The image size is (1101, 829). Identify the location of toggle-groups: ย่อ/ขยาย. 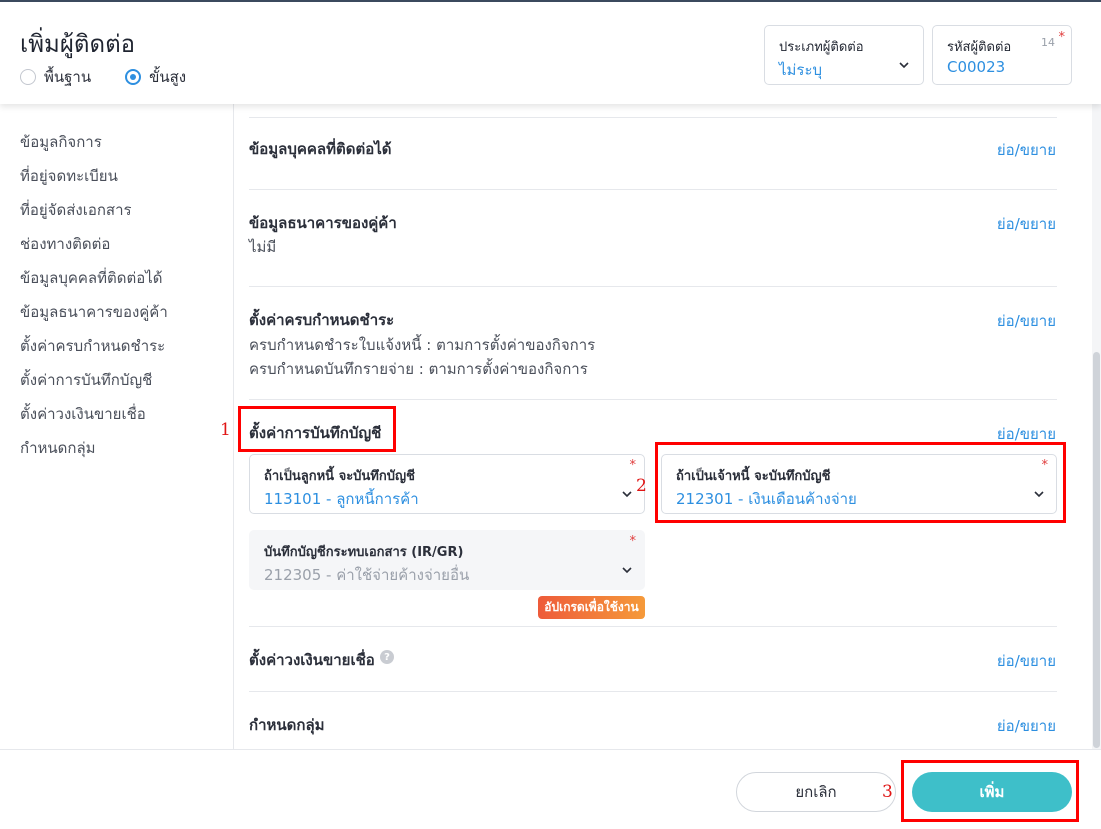
(1026, 726).